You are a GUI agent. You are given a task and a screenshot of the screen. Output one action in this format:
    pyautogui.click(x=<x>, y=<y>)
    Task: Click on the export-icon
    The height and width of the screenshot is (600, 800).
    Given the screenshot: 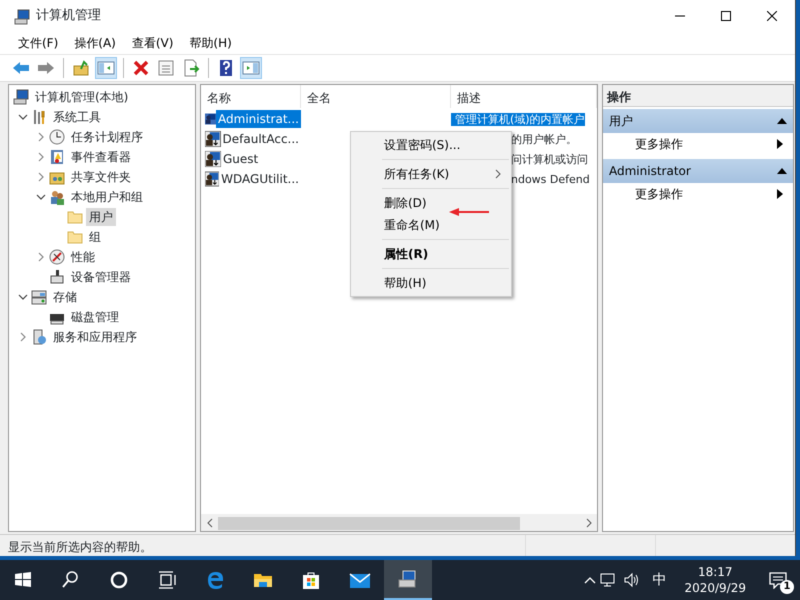 What is the action you would take?
    pyautogui.click(x=191, y=68)
    